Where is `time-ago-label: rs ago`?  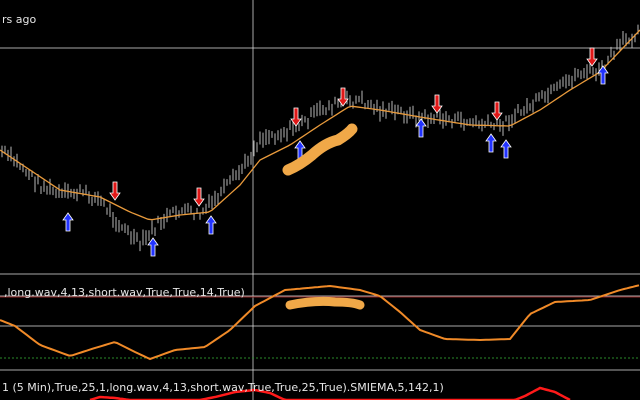 time-ago-label: rs ago is located at coordinates (19, 19).